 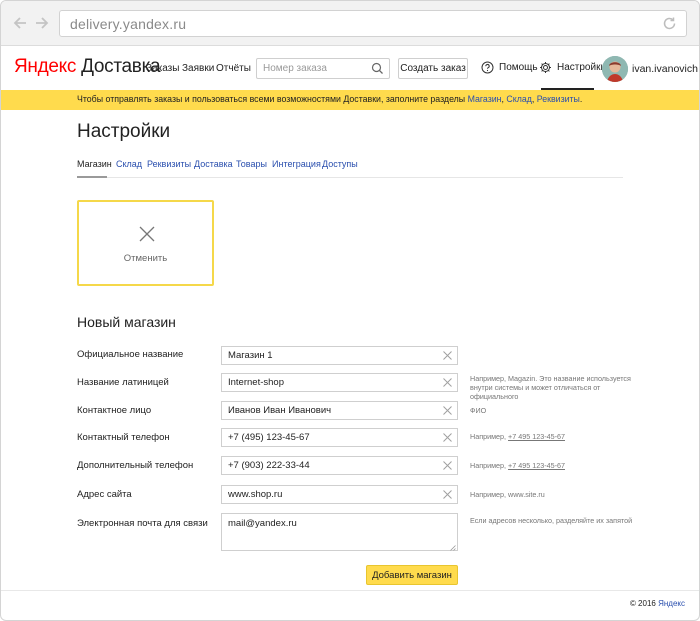 What do you see at coordinates (433, 68) in the screenshot?
I see `create-order-button: Создать заказ` at bounding box center [433, 68].